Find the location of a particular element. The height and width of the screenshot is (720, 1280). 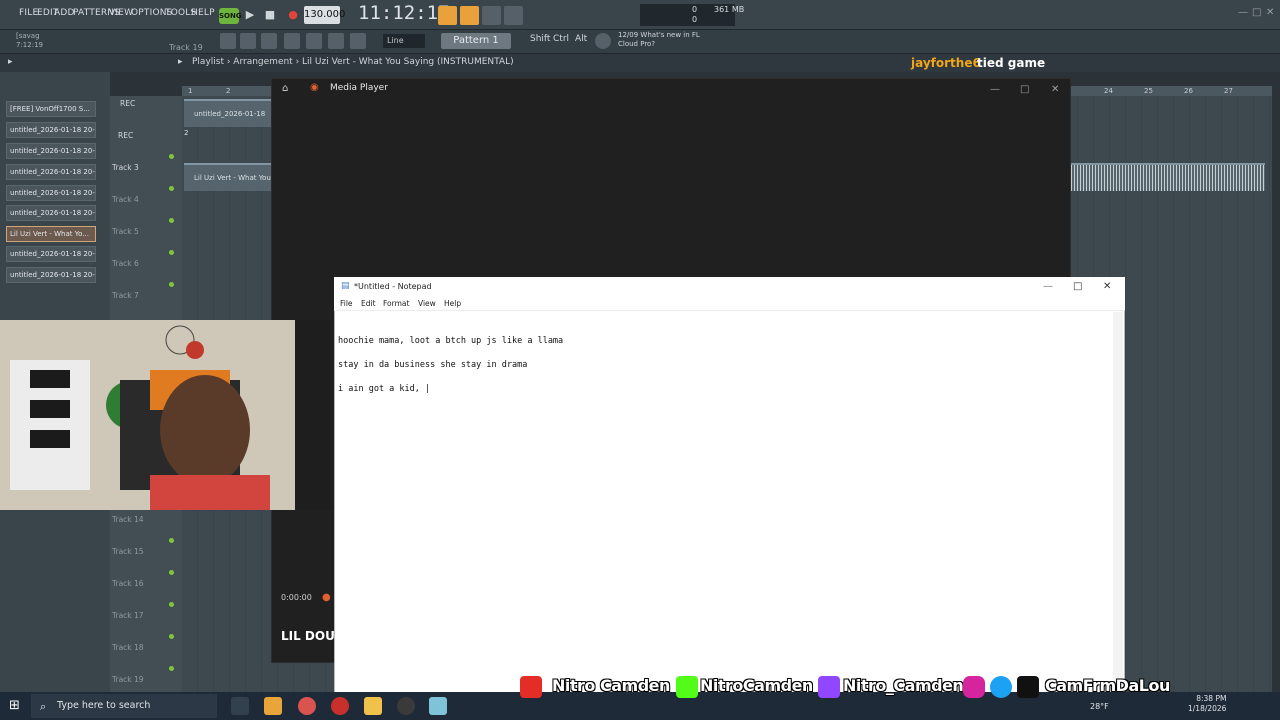

notepad-titlebar is located at coordinates (729, 287).